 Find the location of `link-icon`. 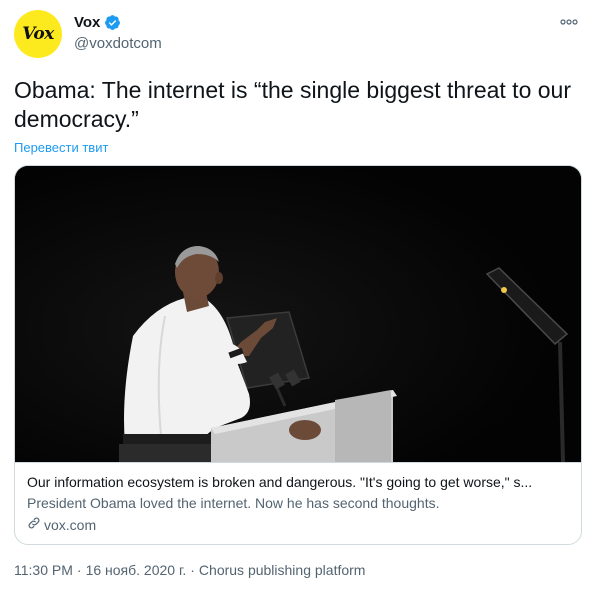

link-icon is located at coordinates (34, 525).